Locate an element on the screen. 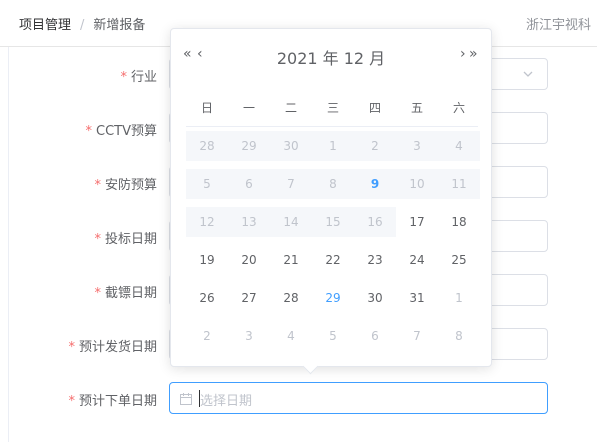 This screenshot has height=442, width=597. calendar-day-today: 9 is located at coordinates (375, 184).